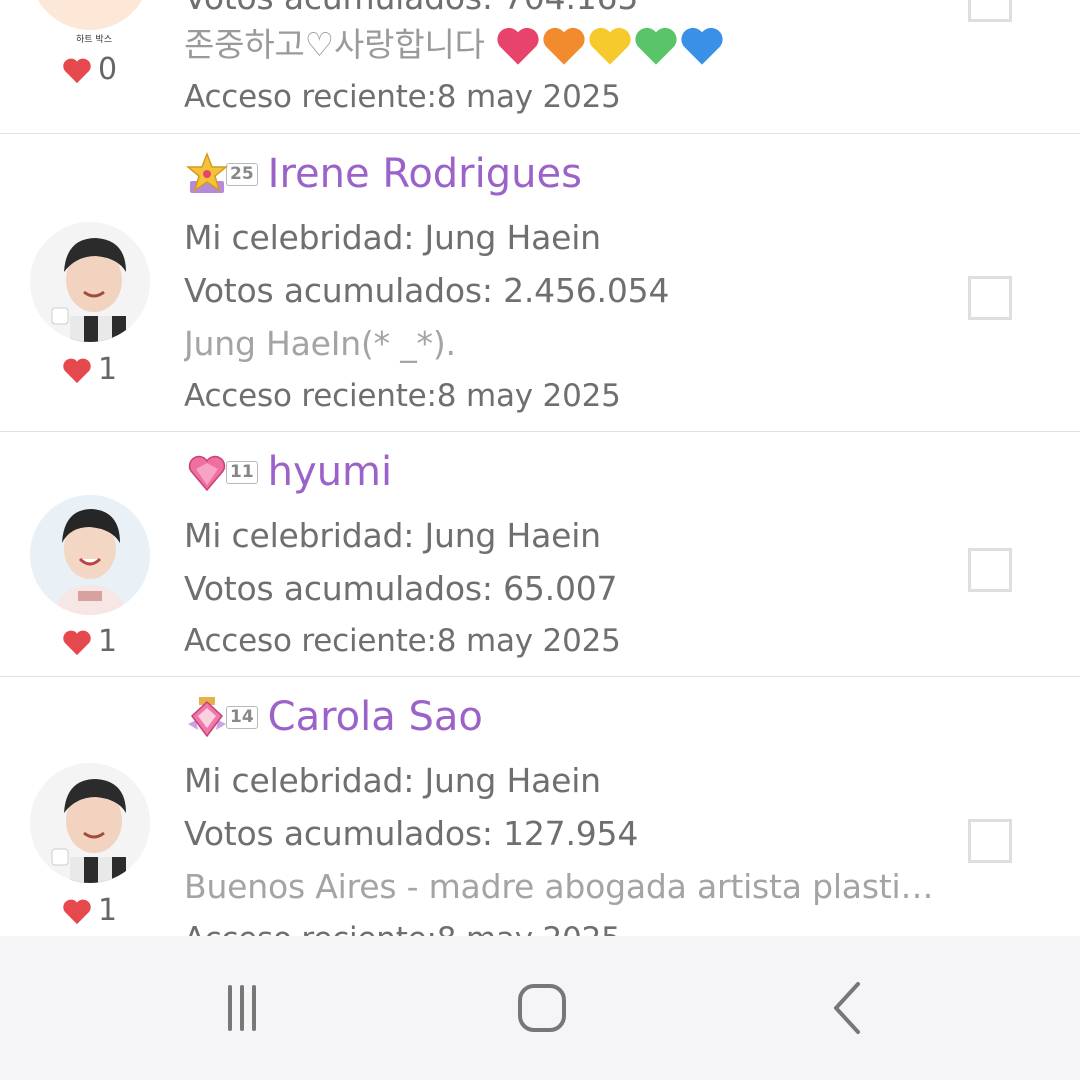 This screenshot has height=1080, width=1080. Describe the element at coordinates (242, 717) in the screenshot. I see `level-badge: 14` at that location.